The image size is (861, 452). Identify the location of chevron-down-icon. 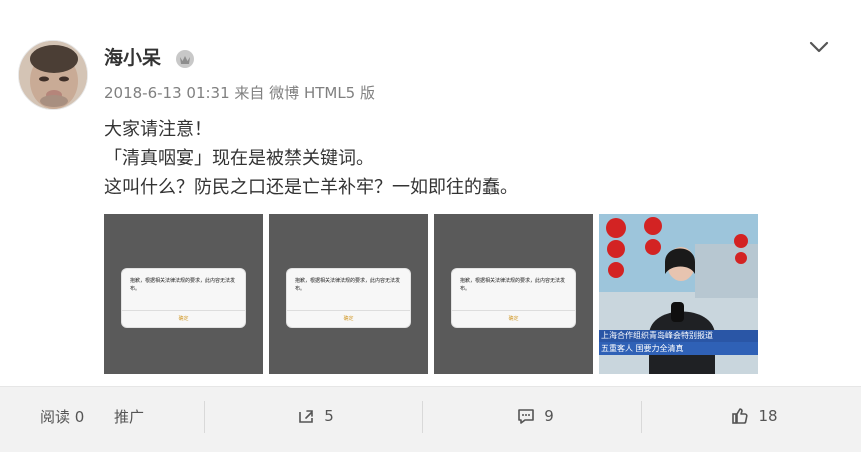
(819, 47).